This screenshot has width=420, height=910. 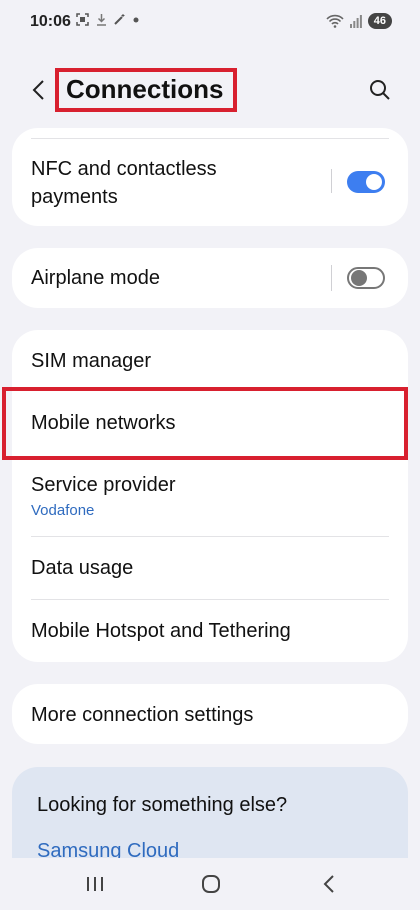 I want to click on nfc-card: NFC and contactless payments, so click(x=210, y=177).